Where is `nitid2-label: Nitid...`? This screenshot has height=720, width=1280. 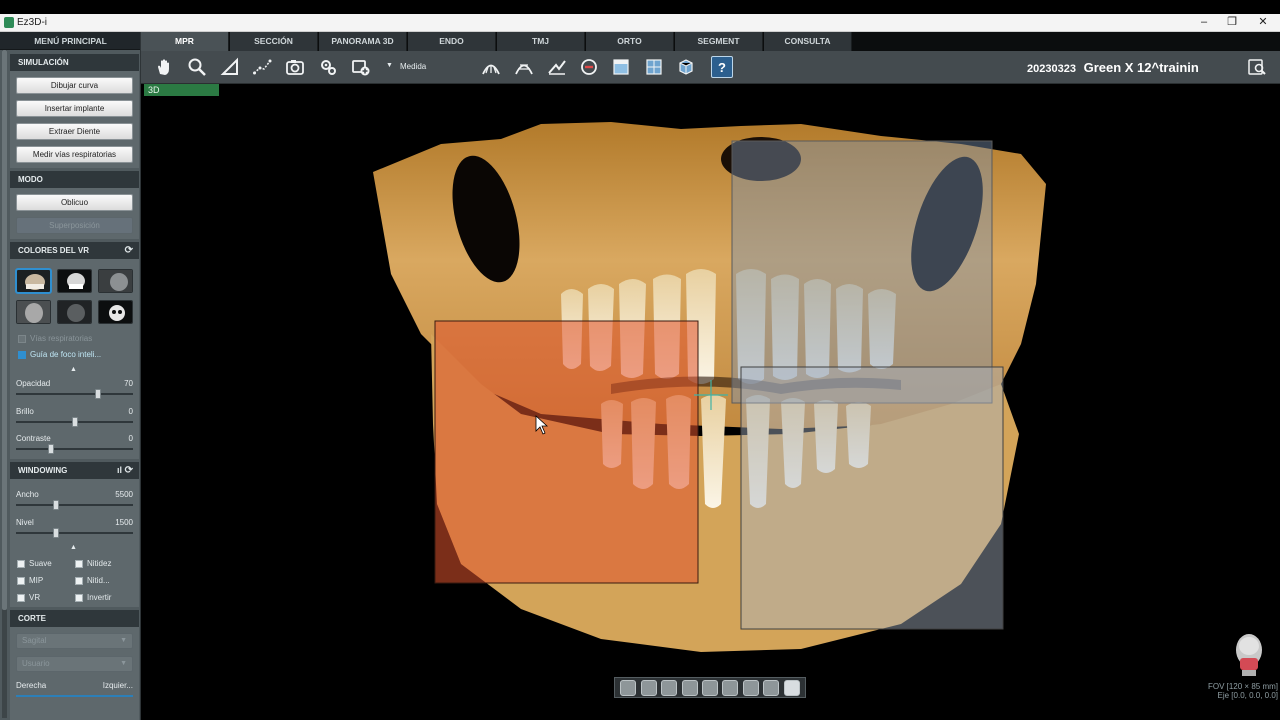
nitid2-label: Nitid... is located at coordinates (98, 580).